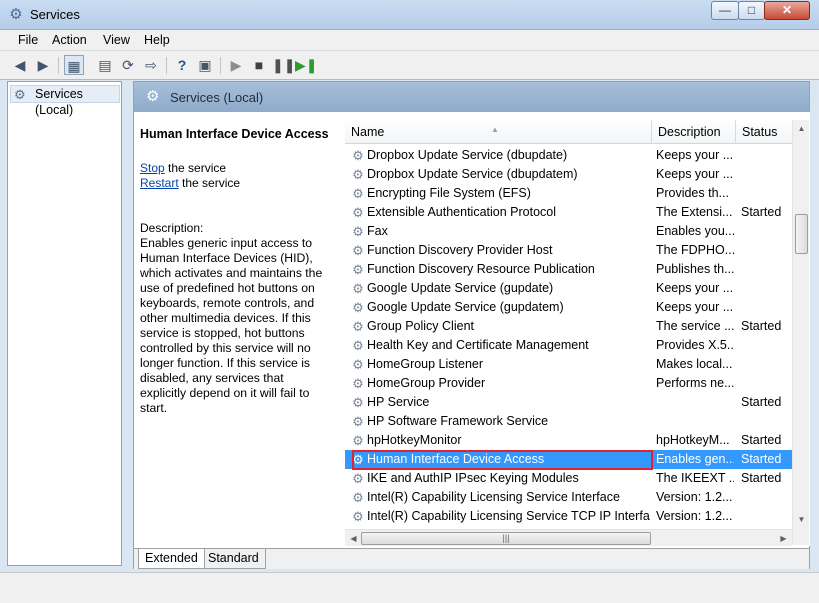 This screenshot has width=819, height=603. Describe the element at coordinates (259, 65) in the screenshot. I see `stop-service-icon: ■` at that location.